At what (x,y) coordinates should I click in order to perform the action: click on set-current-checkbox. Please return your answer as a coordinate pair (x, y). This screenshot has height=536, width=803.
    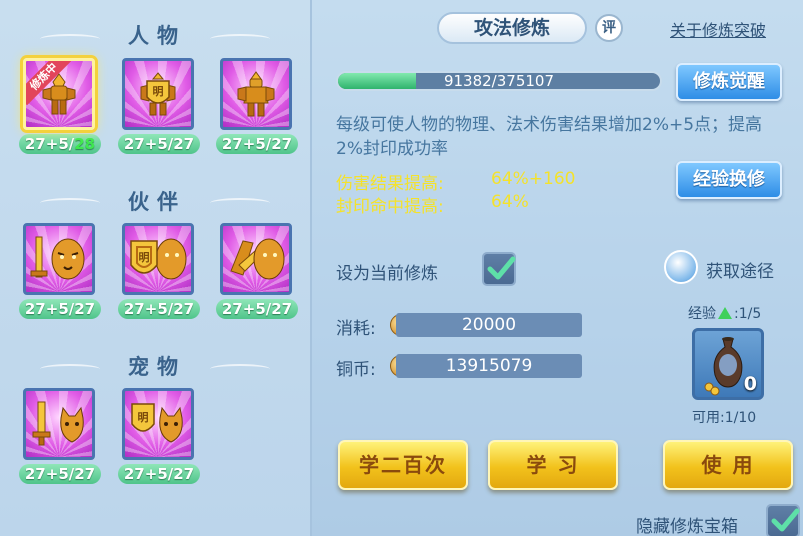
    Looking at the image, I should click on (499, 269).